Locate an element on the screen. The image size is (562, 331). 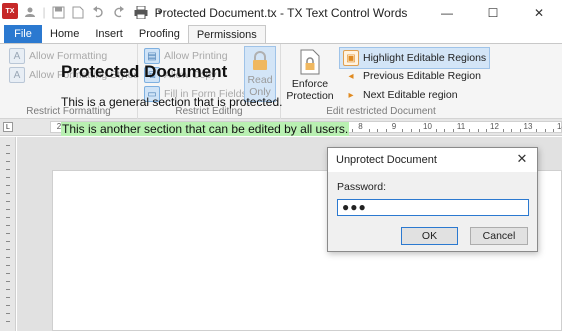
enforce-protection-button: Enforce Protection is located at coordinates (310, 75).